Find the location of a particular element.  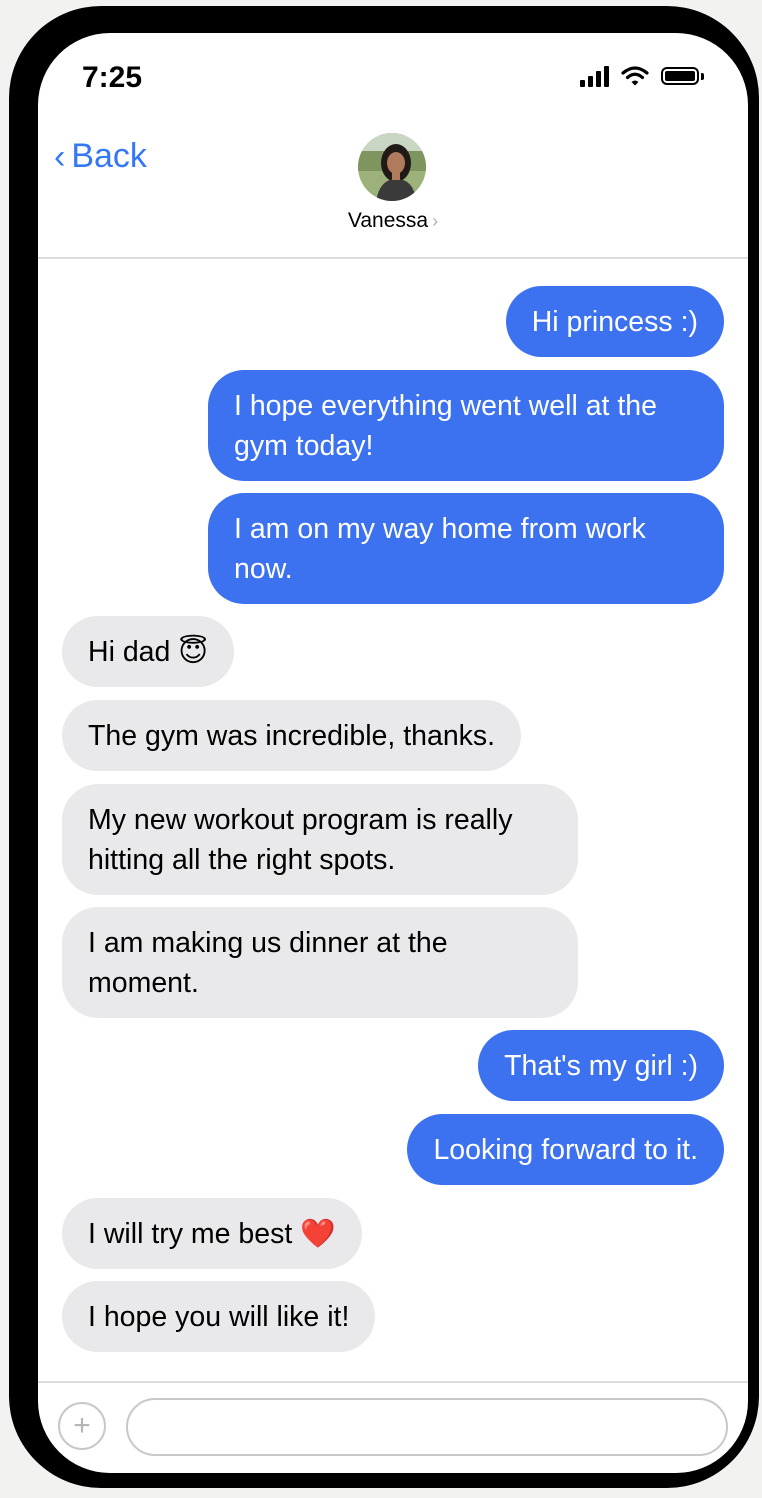

avatar is located at coordinates (392, 167).